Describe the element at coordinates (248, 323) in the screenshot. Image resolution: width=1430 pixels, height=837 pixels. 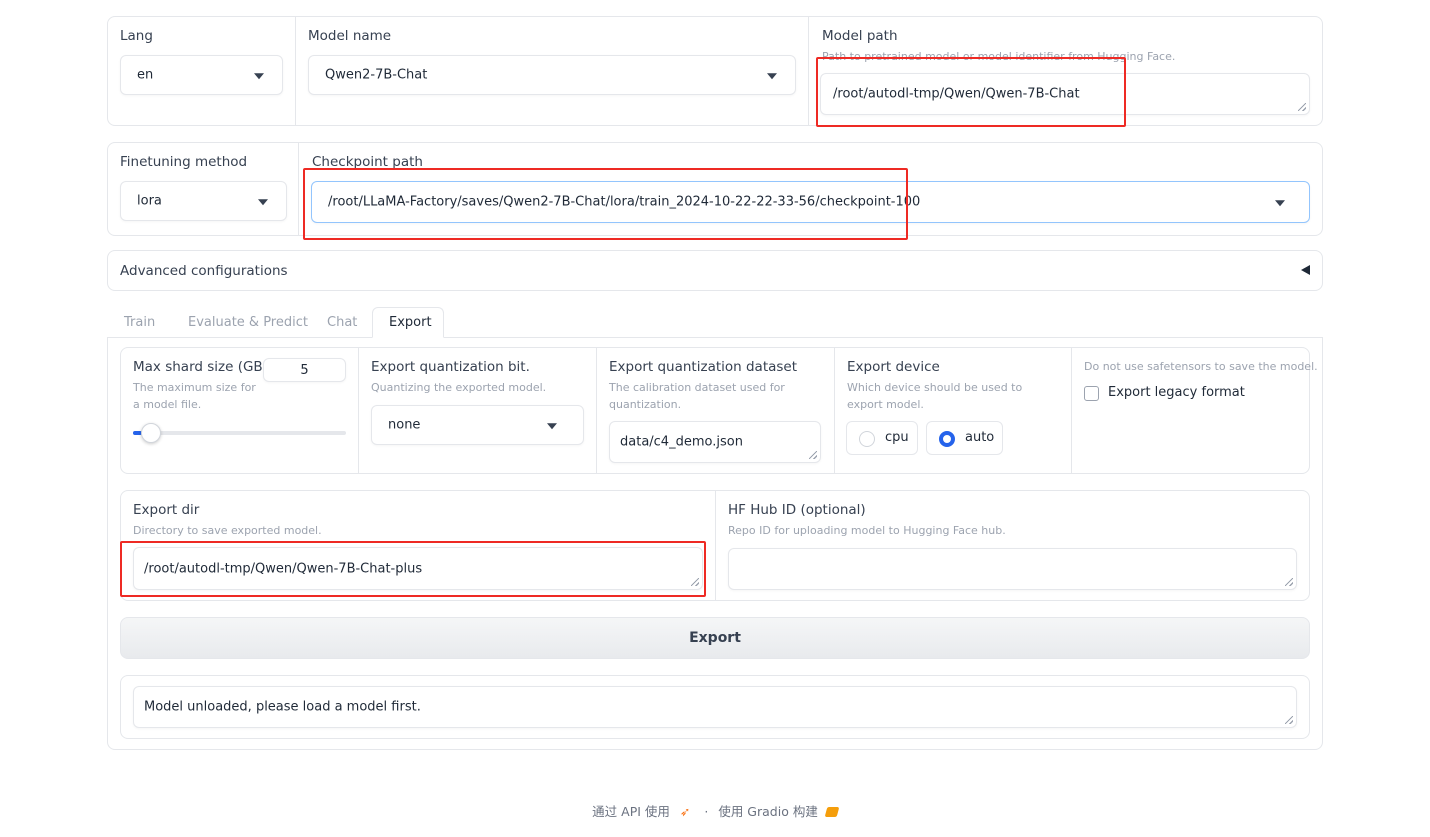
I see `tab-evaluate-predict: Evaluate & Predict` at that location.